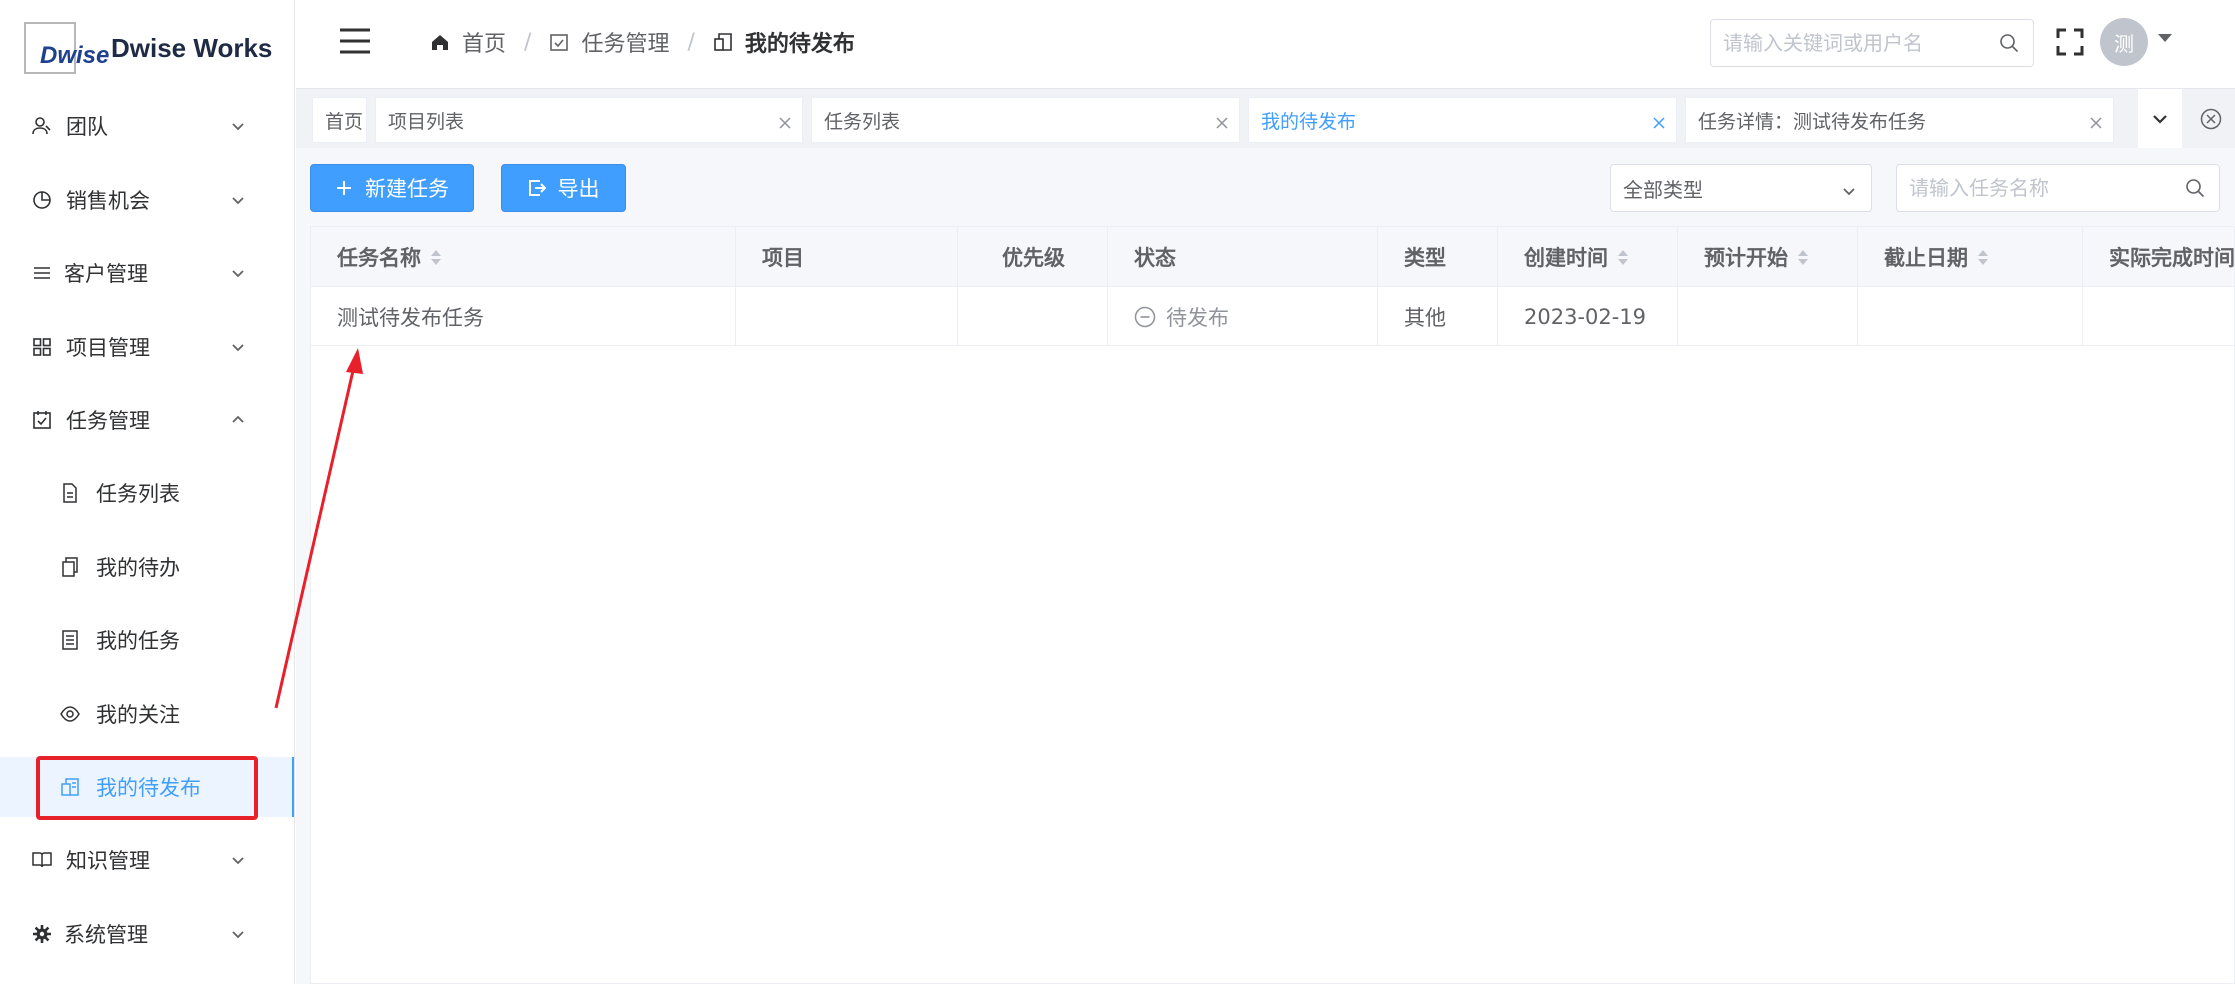 Image resolution: width=2235 pixels, height=984 pixels. I want to click on sidebar-item-task-list: 任务列表, so click(147, 493).